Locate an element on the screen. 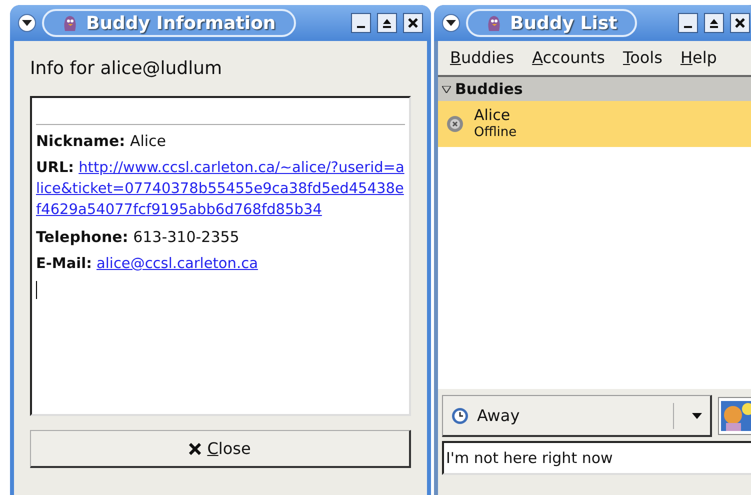 The image size is (751, 495). close-button: Close is located at coordinates (220, 449).